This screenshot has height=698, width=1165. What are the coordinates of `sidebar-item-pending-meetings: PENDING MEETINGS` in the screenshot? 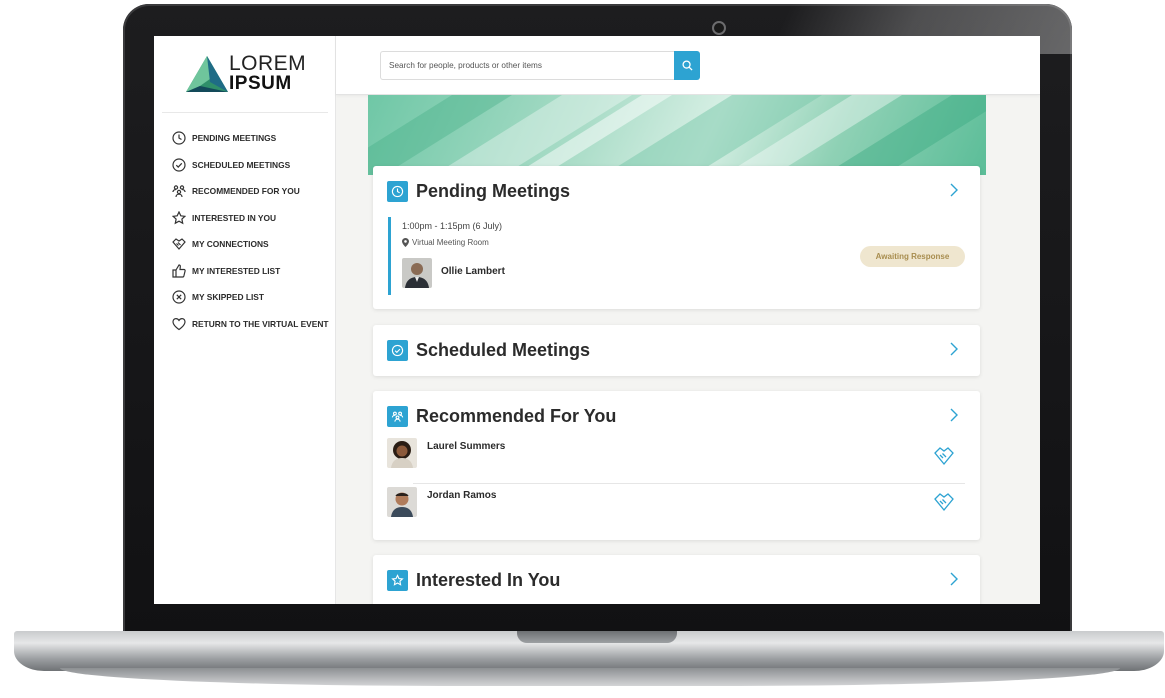 It's located at (253, 138).